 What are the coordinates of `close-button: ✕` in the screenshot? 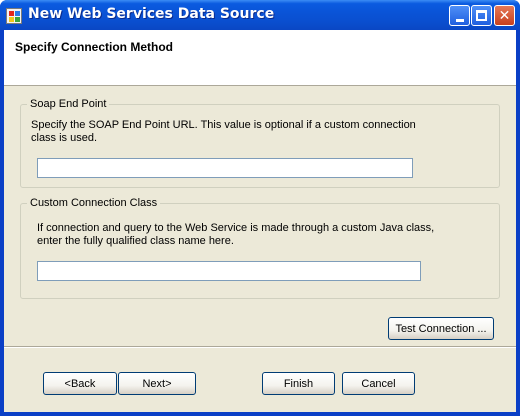 It's located at (504, 15).